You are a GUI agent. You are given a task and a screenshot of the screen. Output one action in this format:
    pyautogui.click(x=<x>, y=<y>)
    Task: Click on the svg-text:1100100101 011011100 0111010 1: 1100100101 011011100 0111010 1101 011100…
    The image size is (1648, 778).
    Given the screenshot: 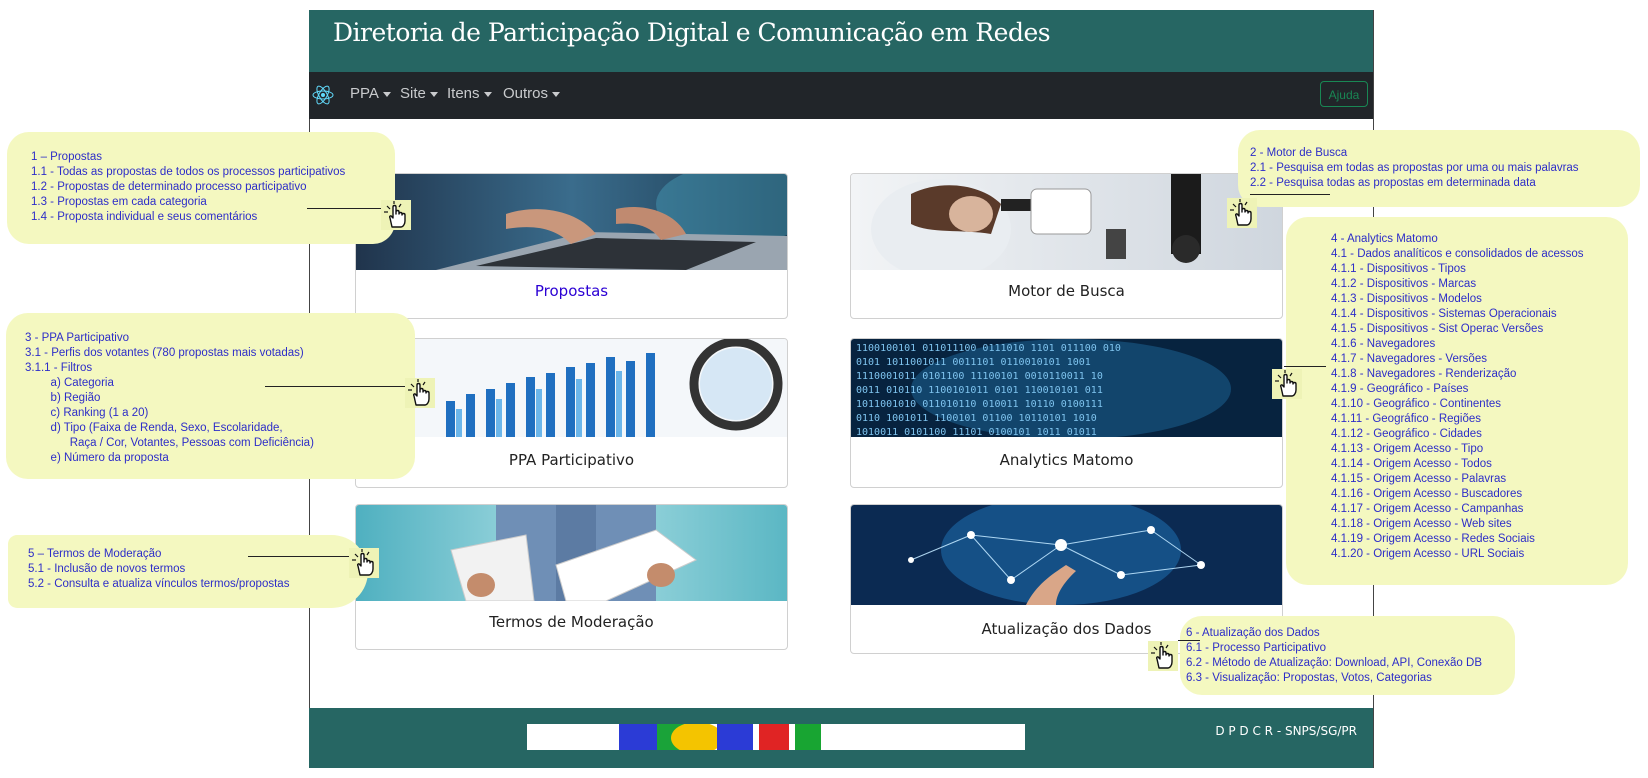 What is the action you would take?
    pyautogui.click(x=988, y=348)
    